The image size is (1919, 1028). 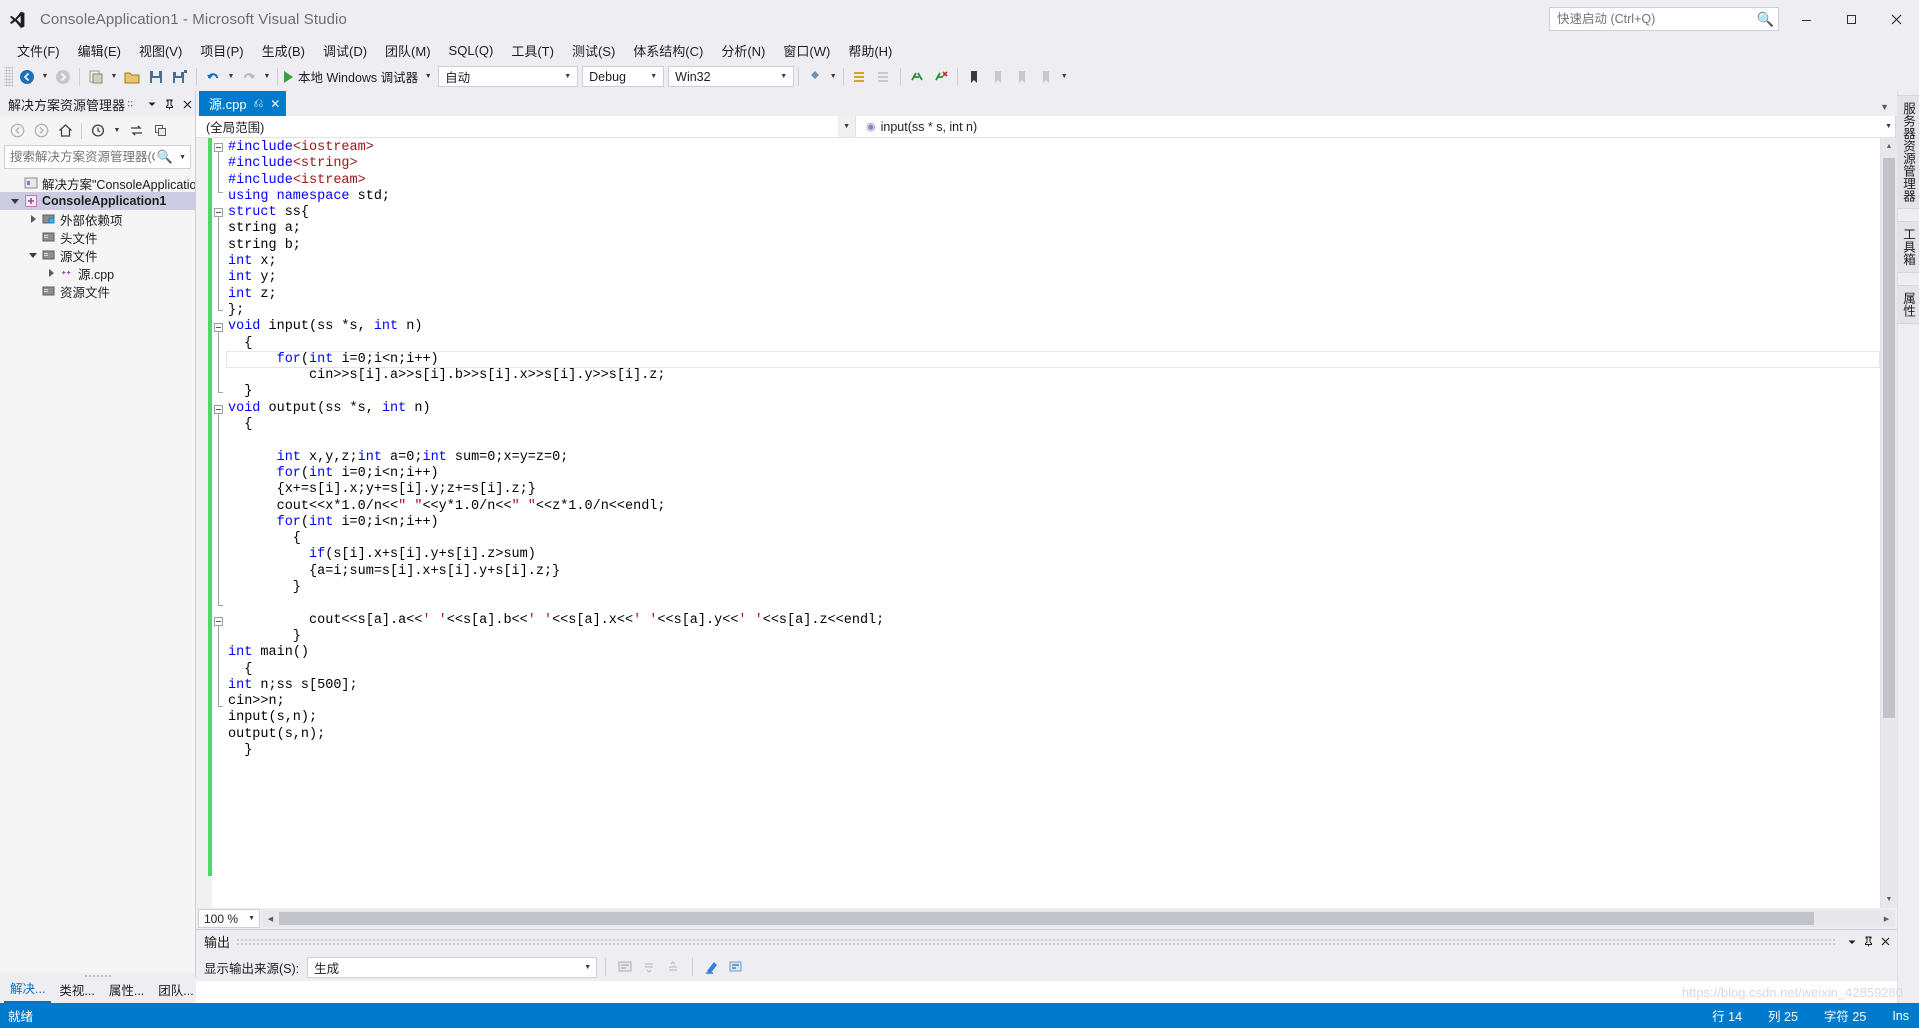 I want to click on menu-item-debug: 调试(D), so click(x=345, y=50).